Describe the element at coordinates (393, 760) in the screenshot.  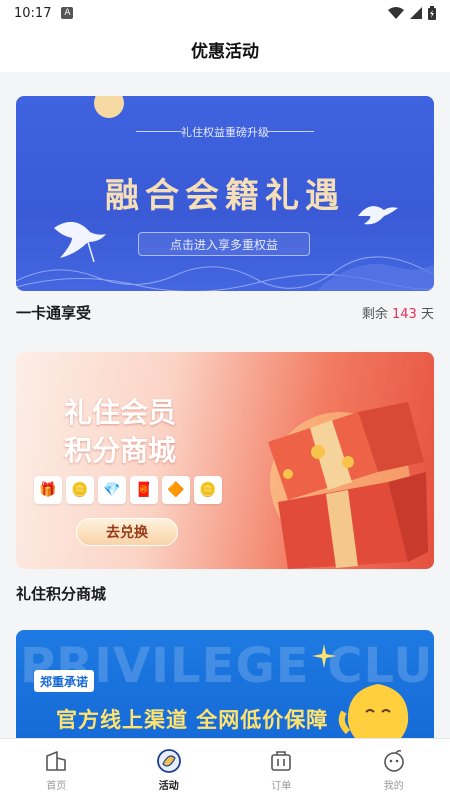
I see `profile-icon` at that location.